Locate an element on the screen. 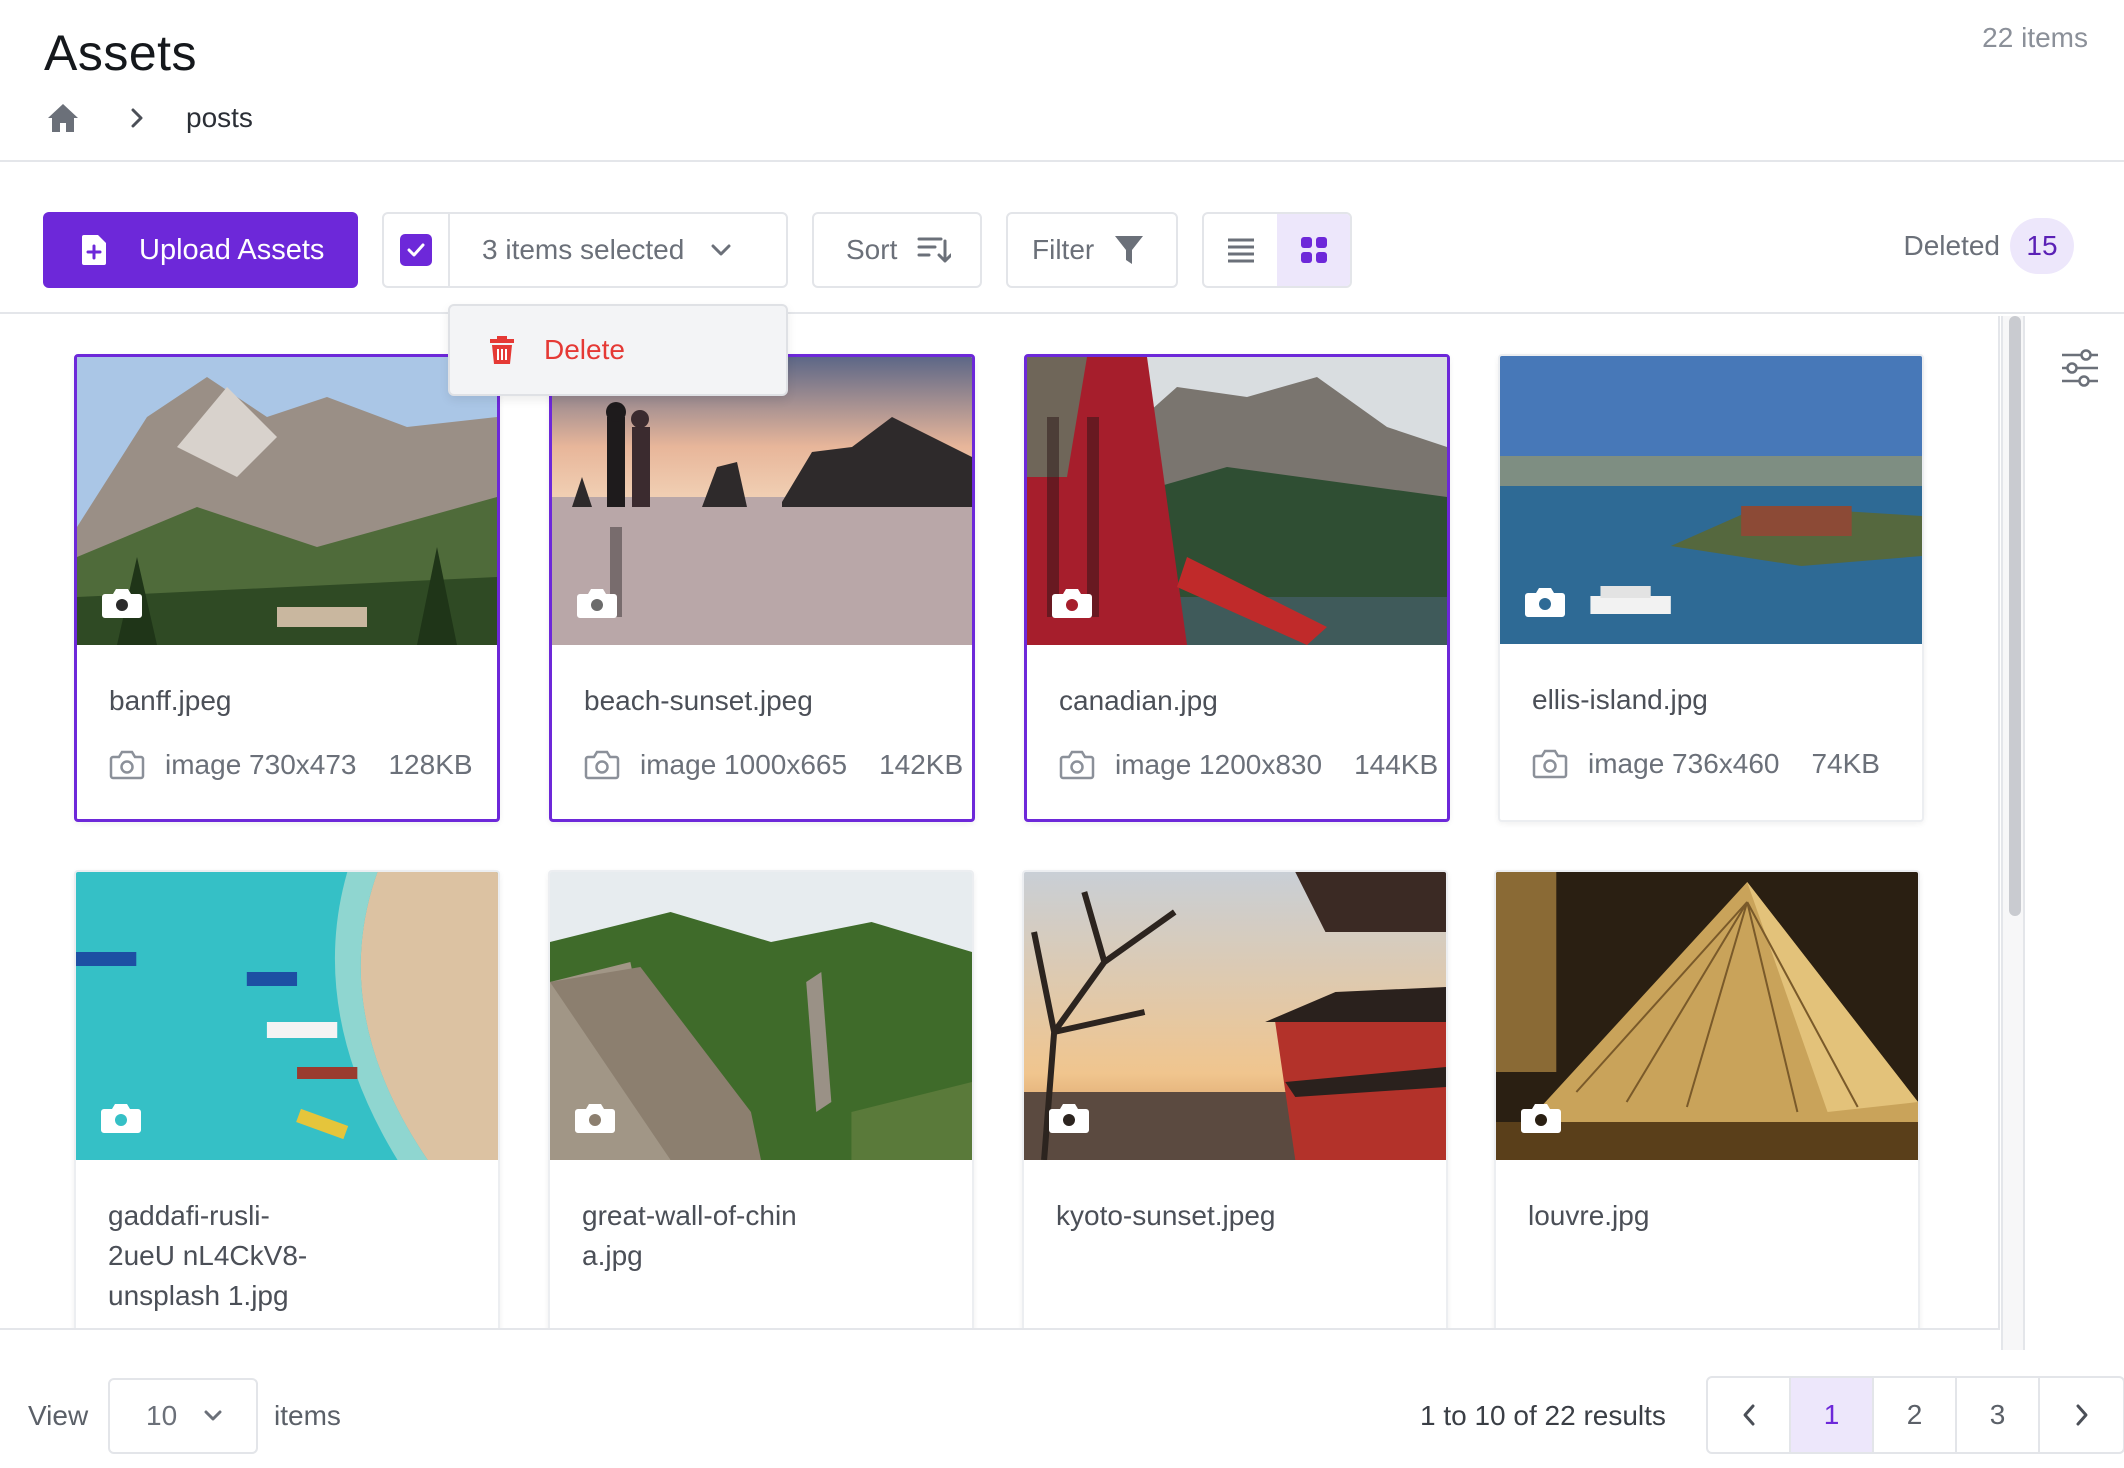 The height and width of the screenshot is (1468, 2124). select-all-checkbox-wrap is located at coordinates (417, 250).